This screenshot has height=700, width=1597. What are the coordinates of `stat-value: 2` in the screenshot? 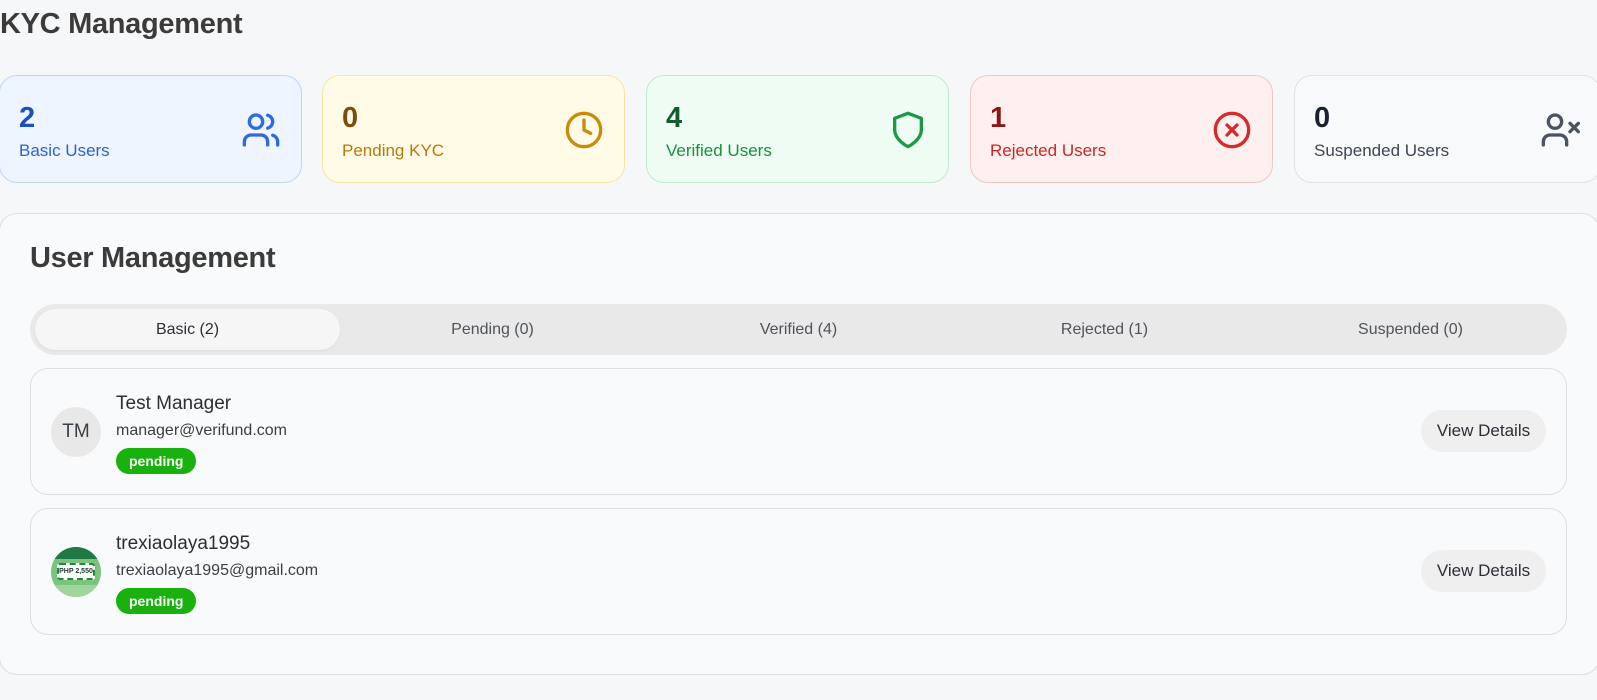 It's located at (27, 118).